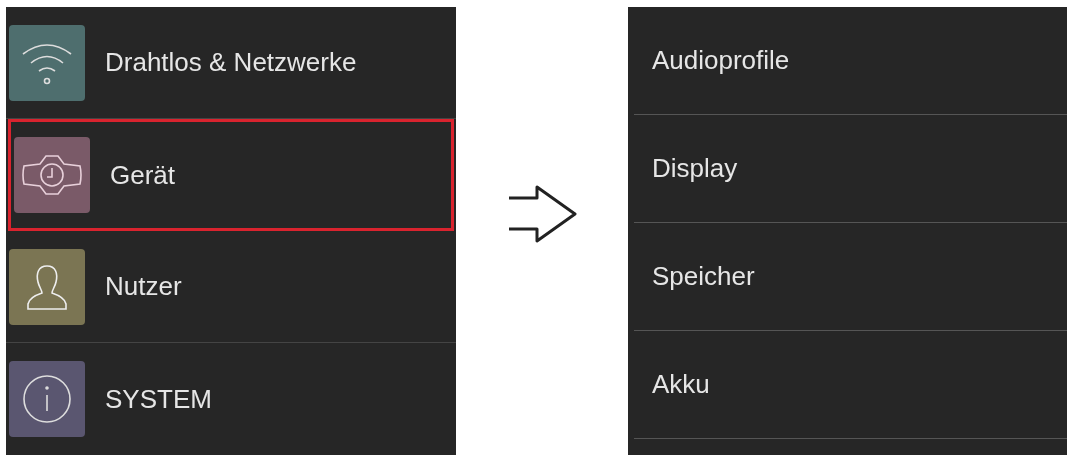  What do you see at coordinates (143, 175) in the screenshot?
I see `menu-label: Gerät` at bounding box center [143, 175].